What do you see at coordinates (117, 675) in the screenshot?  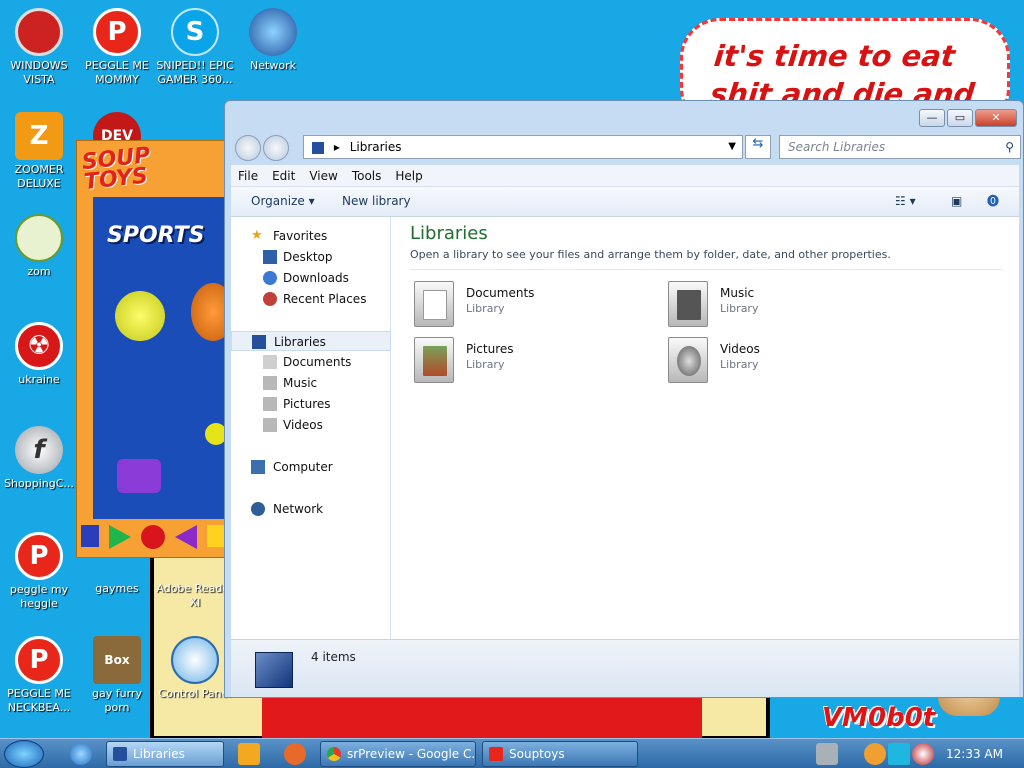 I see `desktop-icon-box: Box gay furry porn` at bounding box center [117, 675].